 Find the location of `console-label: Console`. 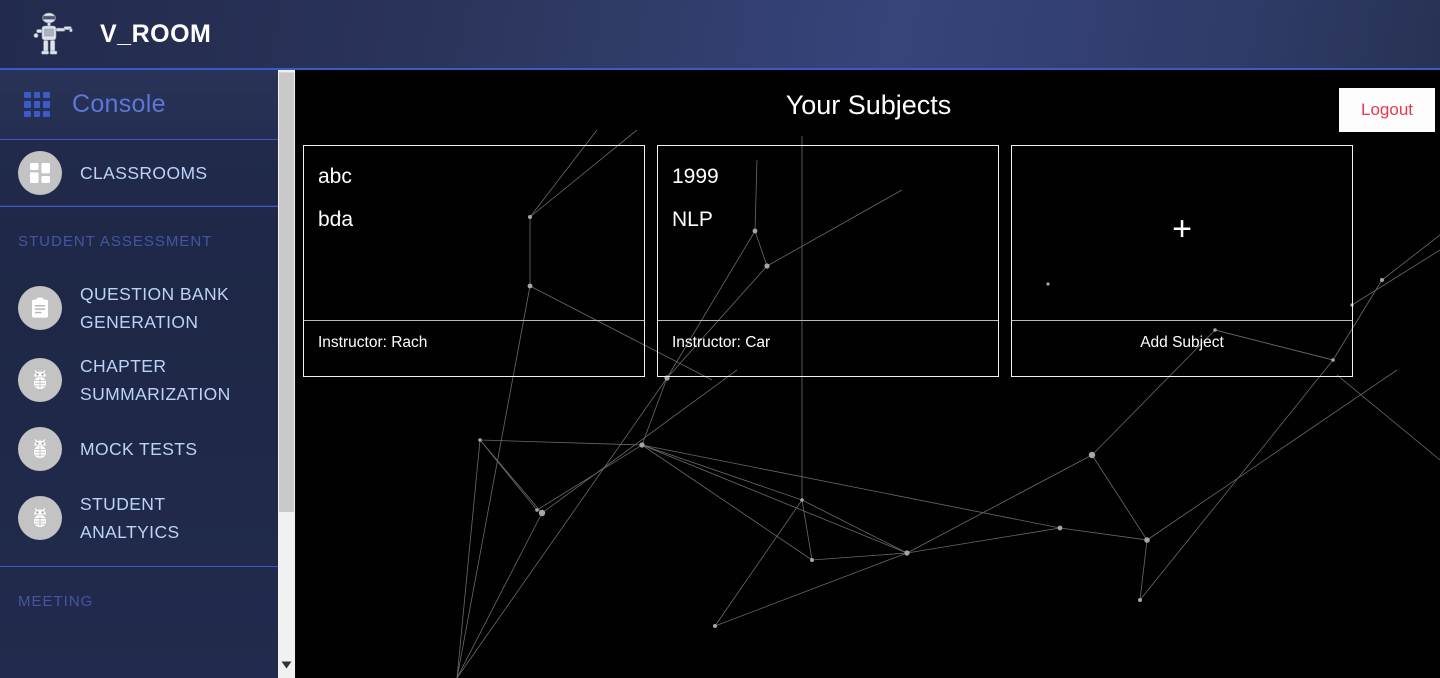

console-label: Console is located at coordinates (119, 104).